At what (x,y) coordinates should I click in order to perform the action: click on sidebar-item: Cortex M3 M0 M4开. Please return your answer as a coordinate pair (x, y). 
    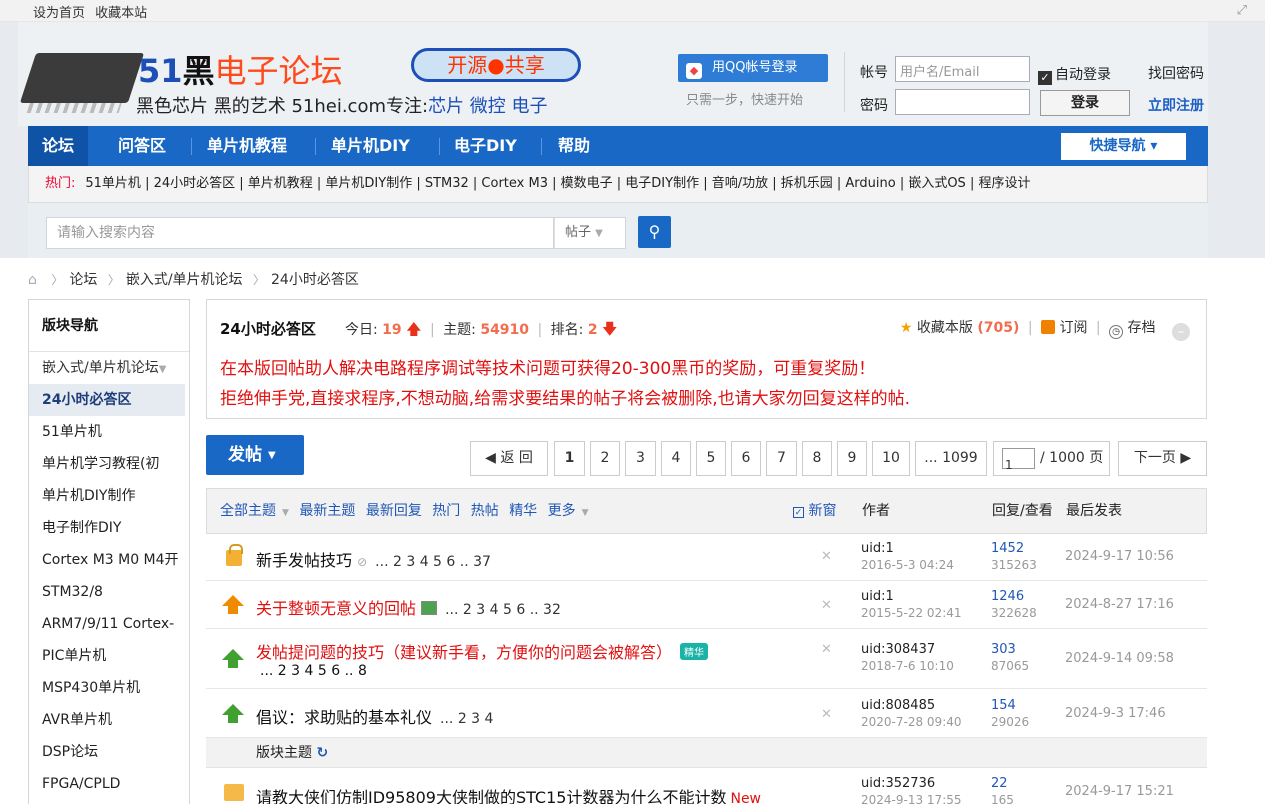
    Looking at the image, I should click on (109, 560).